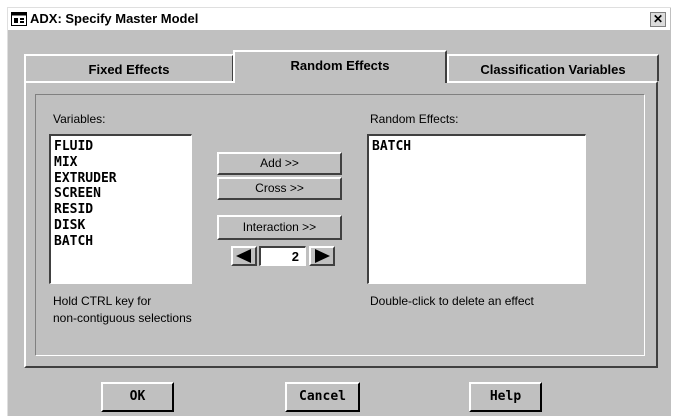 This screenshot has width=673, height=416. I want to click on title-bar: ADX: Specify Master Model ✕, so click(339, 19).